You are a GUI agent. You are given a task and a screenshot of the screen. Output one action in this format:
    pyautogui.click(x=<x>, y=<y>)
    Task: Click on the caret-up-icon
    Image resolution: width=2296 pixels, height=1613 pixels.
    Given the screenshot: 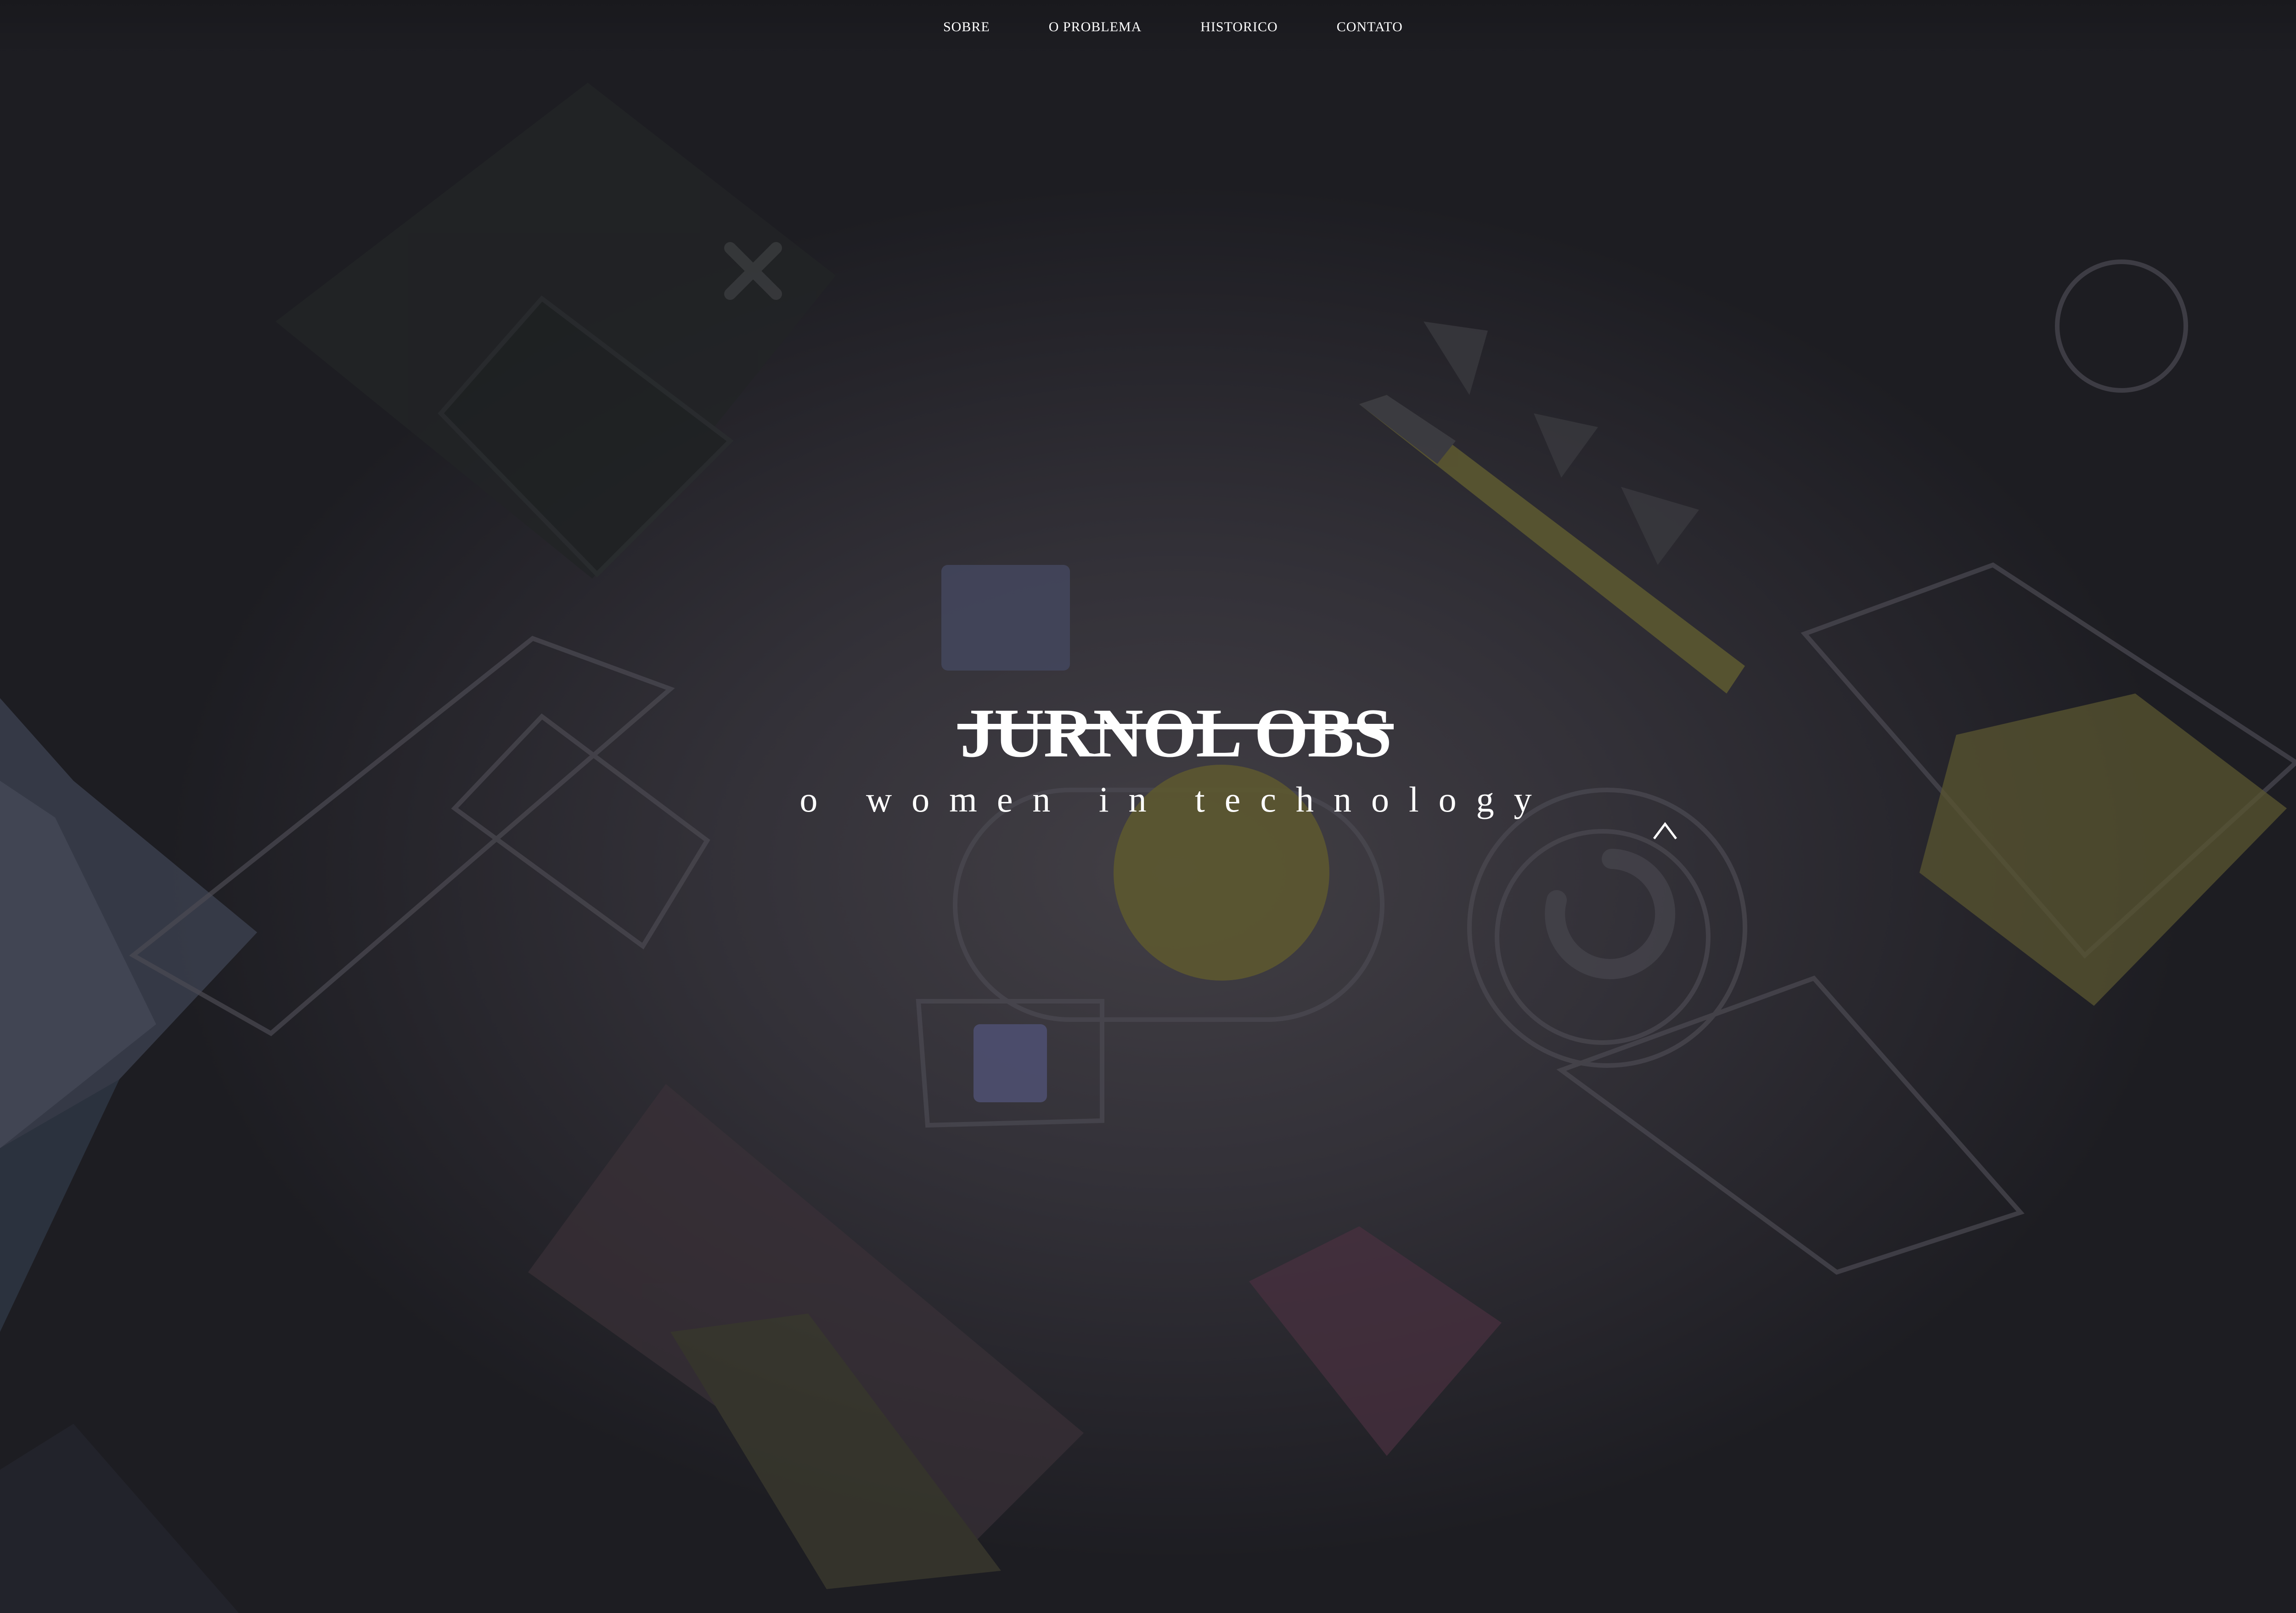 What is the action you would take?
    pyautogui.click(x=1665, y=831)
    